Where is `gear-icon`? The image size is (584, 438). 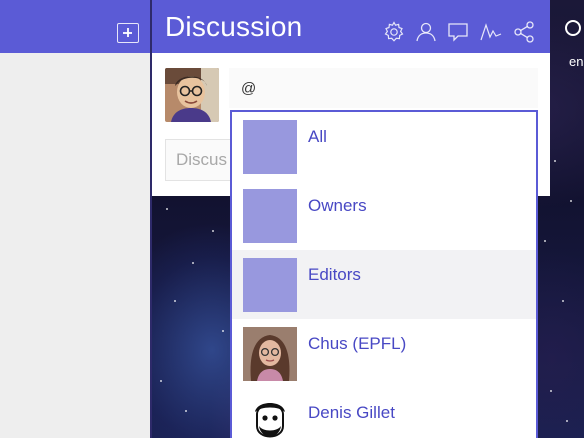 gear-icon is located at coordinates (394, 32).